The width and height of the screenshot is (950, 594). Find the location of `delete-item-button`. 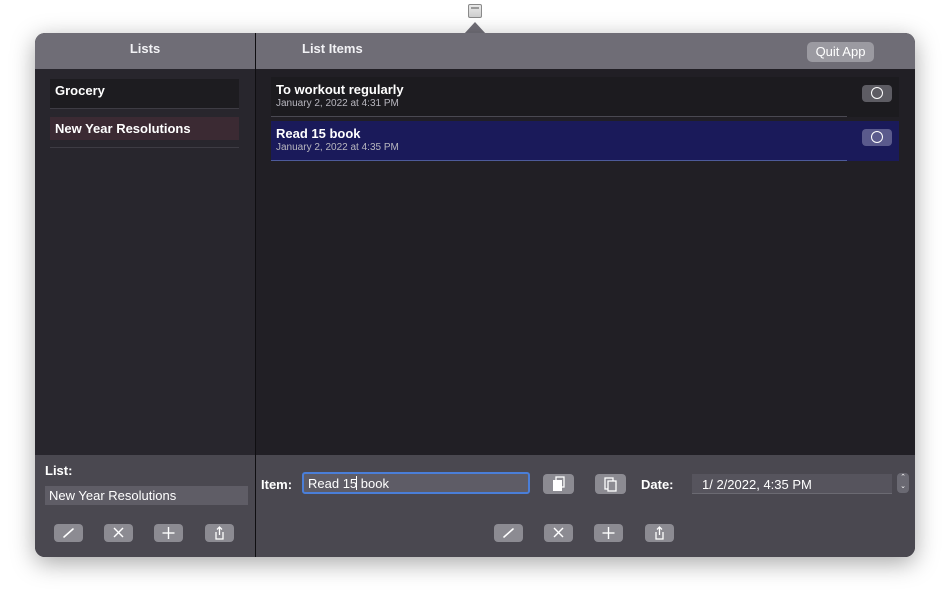

delete-item-button is located at coordinates (558, 533).